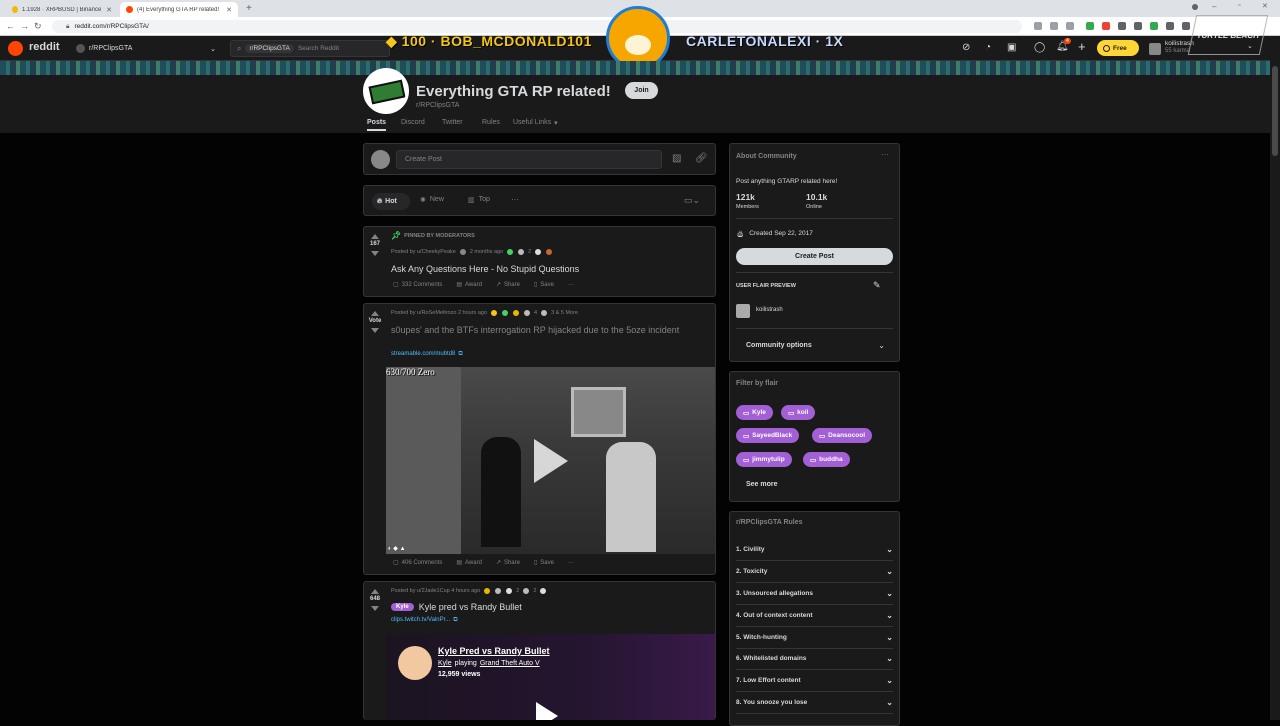  What do you see at coordinates (1186, 26) in the screenshot?
I see `extensions-puzzle-icon` at bounding box center [1186, 26].